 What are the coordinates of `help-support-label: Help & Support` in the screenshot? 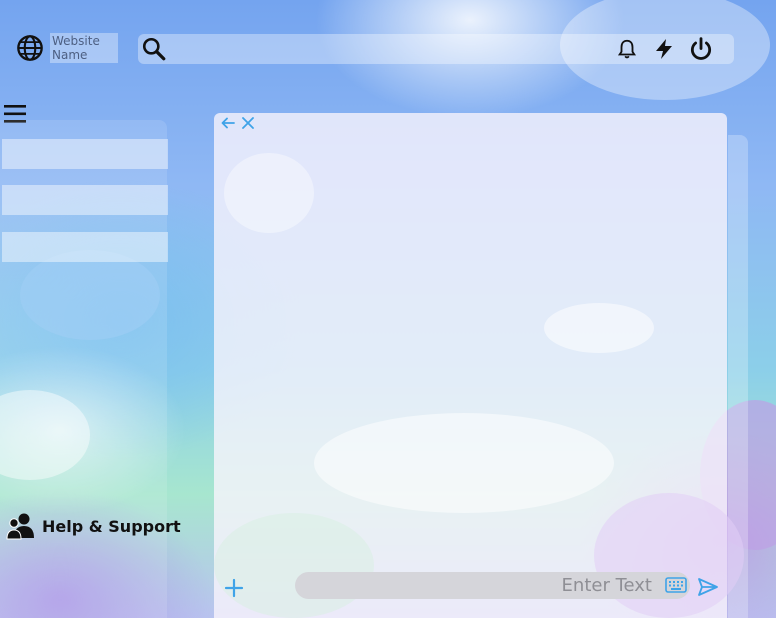 It's located at (111, 526).